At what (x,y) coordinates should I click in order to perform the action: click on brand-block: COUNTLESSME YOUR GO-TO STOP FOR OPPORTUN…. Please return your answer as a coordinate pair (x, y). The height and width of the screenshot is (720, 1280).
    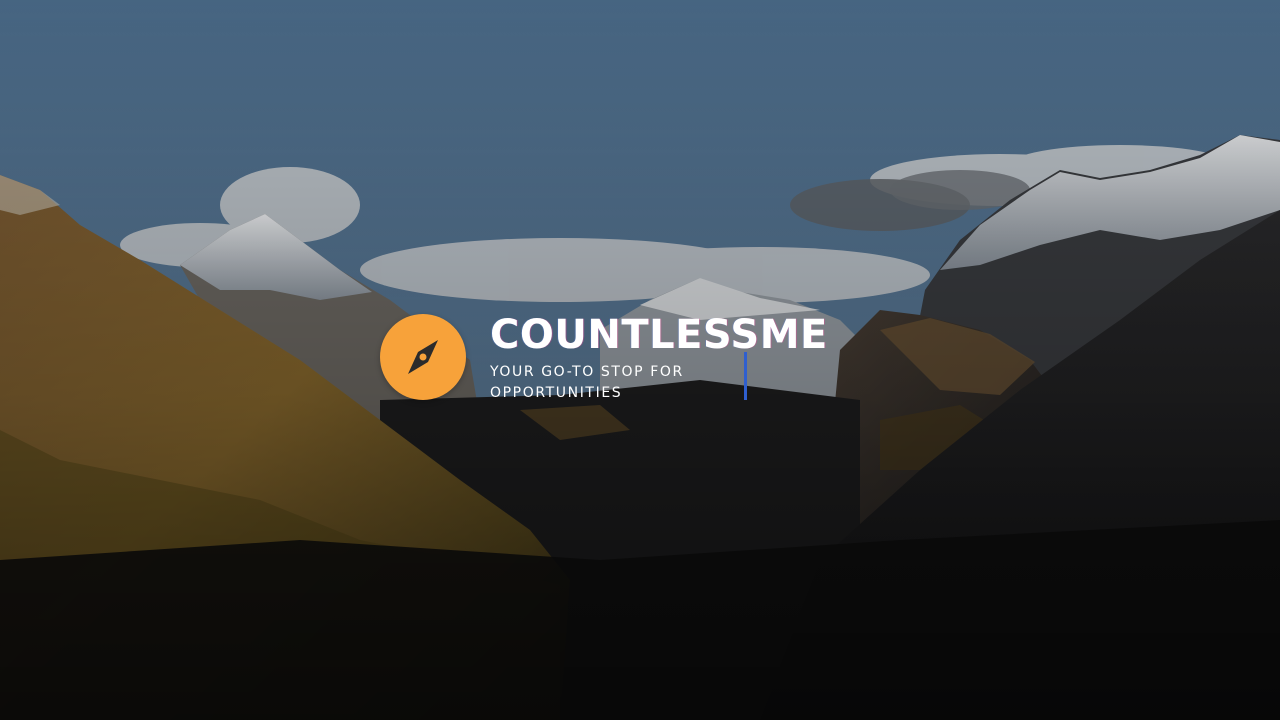
    Looking at the image, I should click on (610, 362).